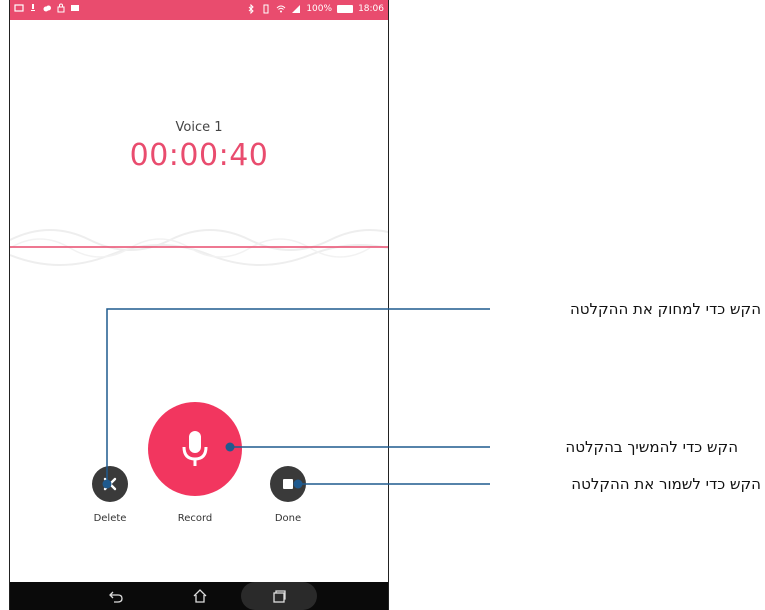 The width and height of the screenshot is (765, 610). I want to click on done-callout-text: הקש כדי לשמור את ההקלטה, so click(666, 484).